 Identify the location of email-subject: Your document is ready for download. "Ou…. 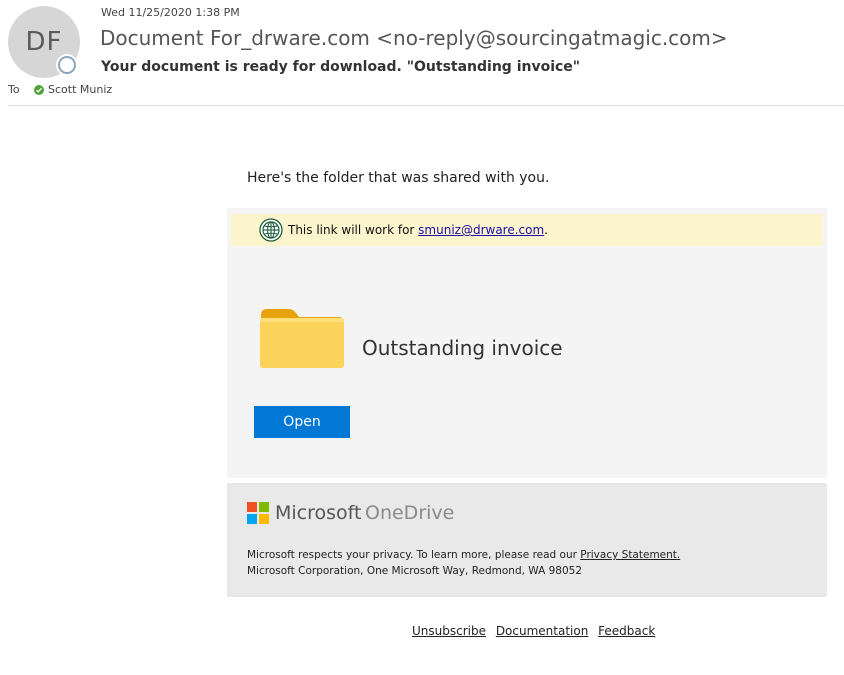
(341, 67).